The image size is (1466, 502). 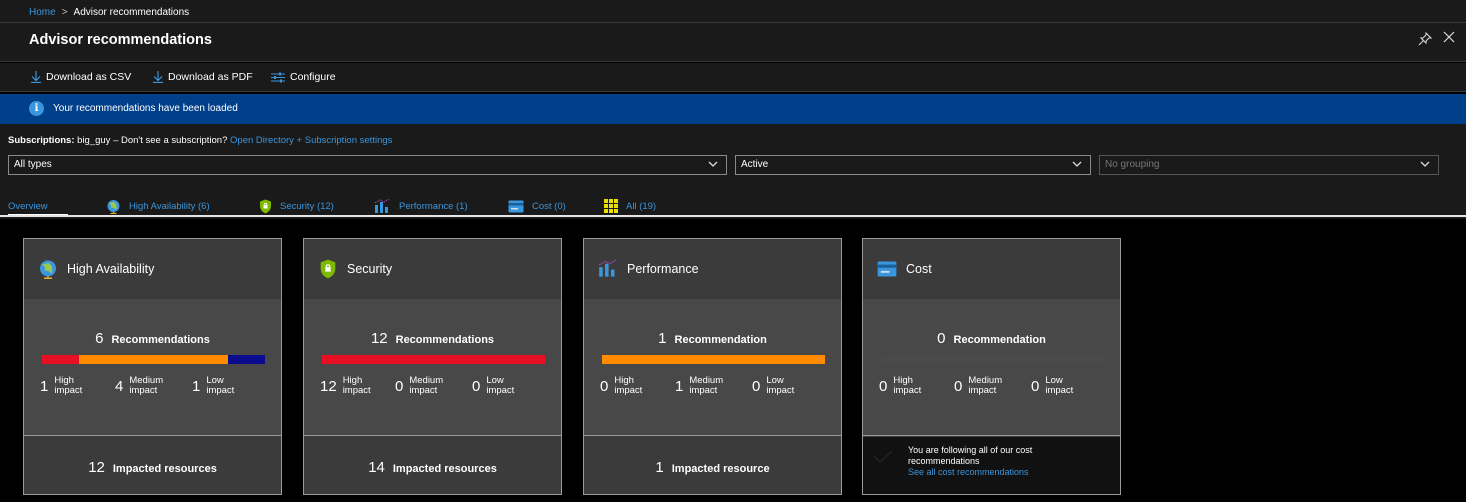 What do you see at coordinates (1449, 37) in the screenshot?
I see `close-icon` at bounding box center [1449, 37].